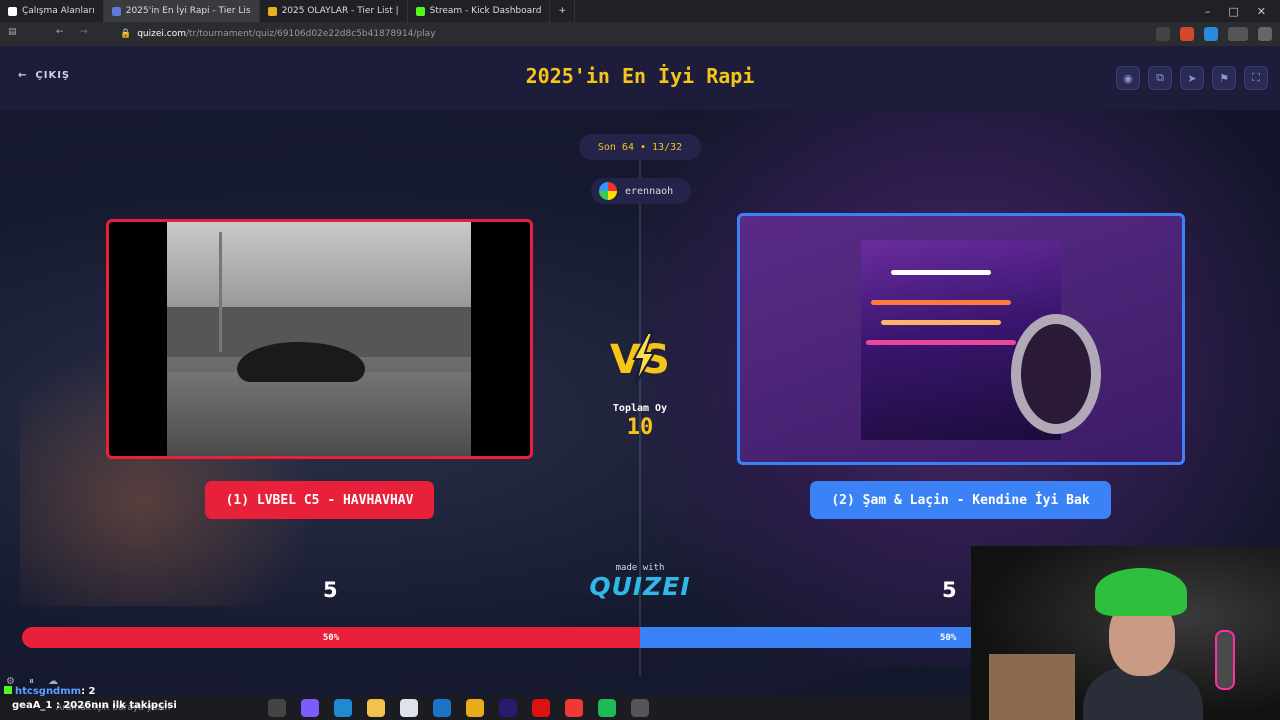 Image resolution: width=1280 pixels, height=720 pixels. What do you see at coordinates (116, 11) in the screenshot?
I see `quizei-favicon-icon` at bounding box center [116, 11].